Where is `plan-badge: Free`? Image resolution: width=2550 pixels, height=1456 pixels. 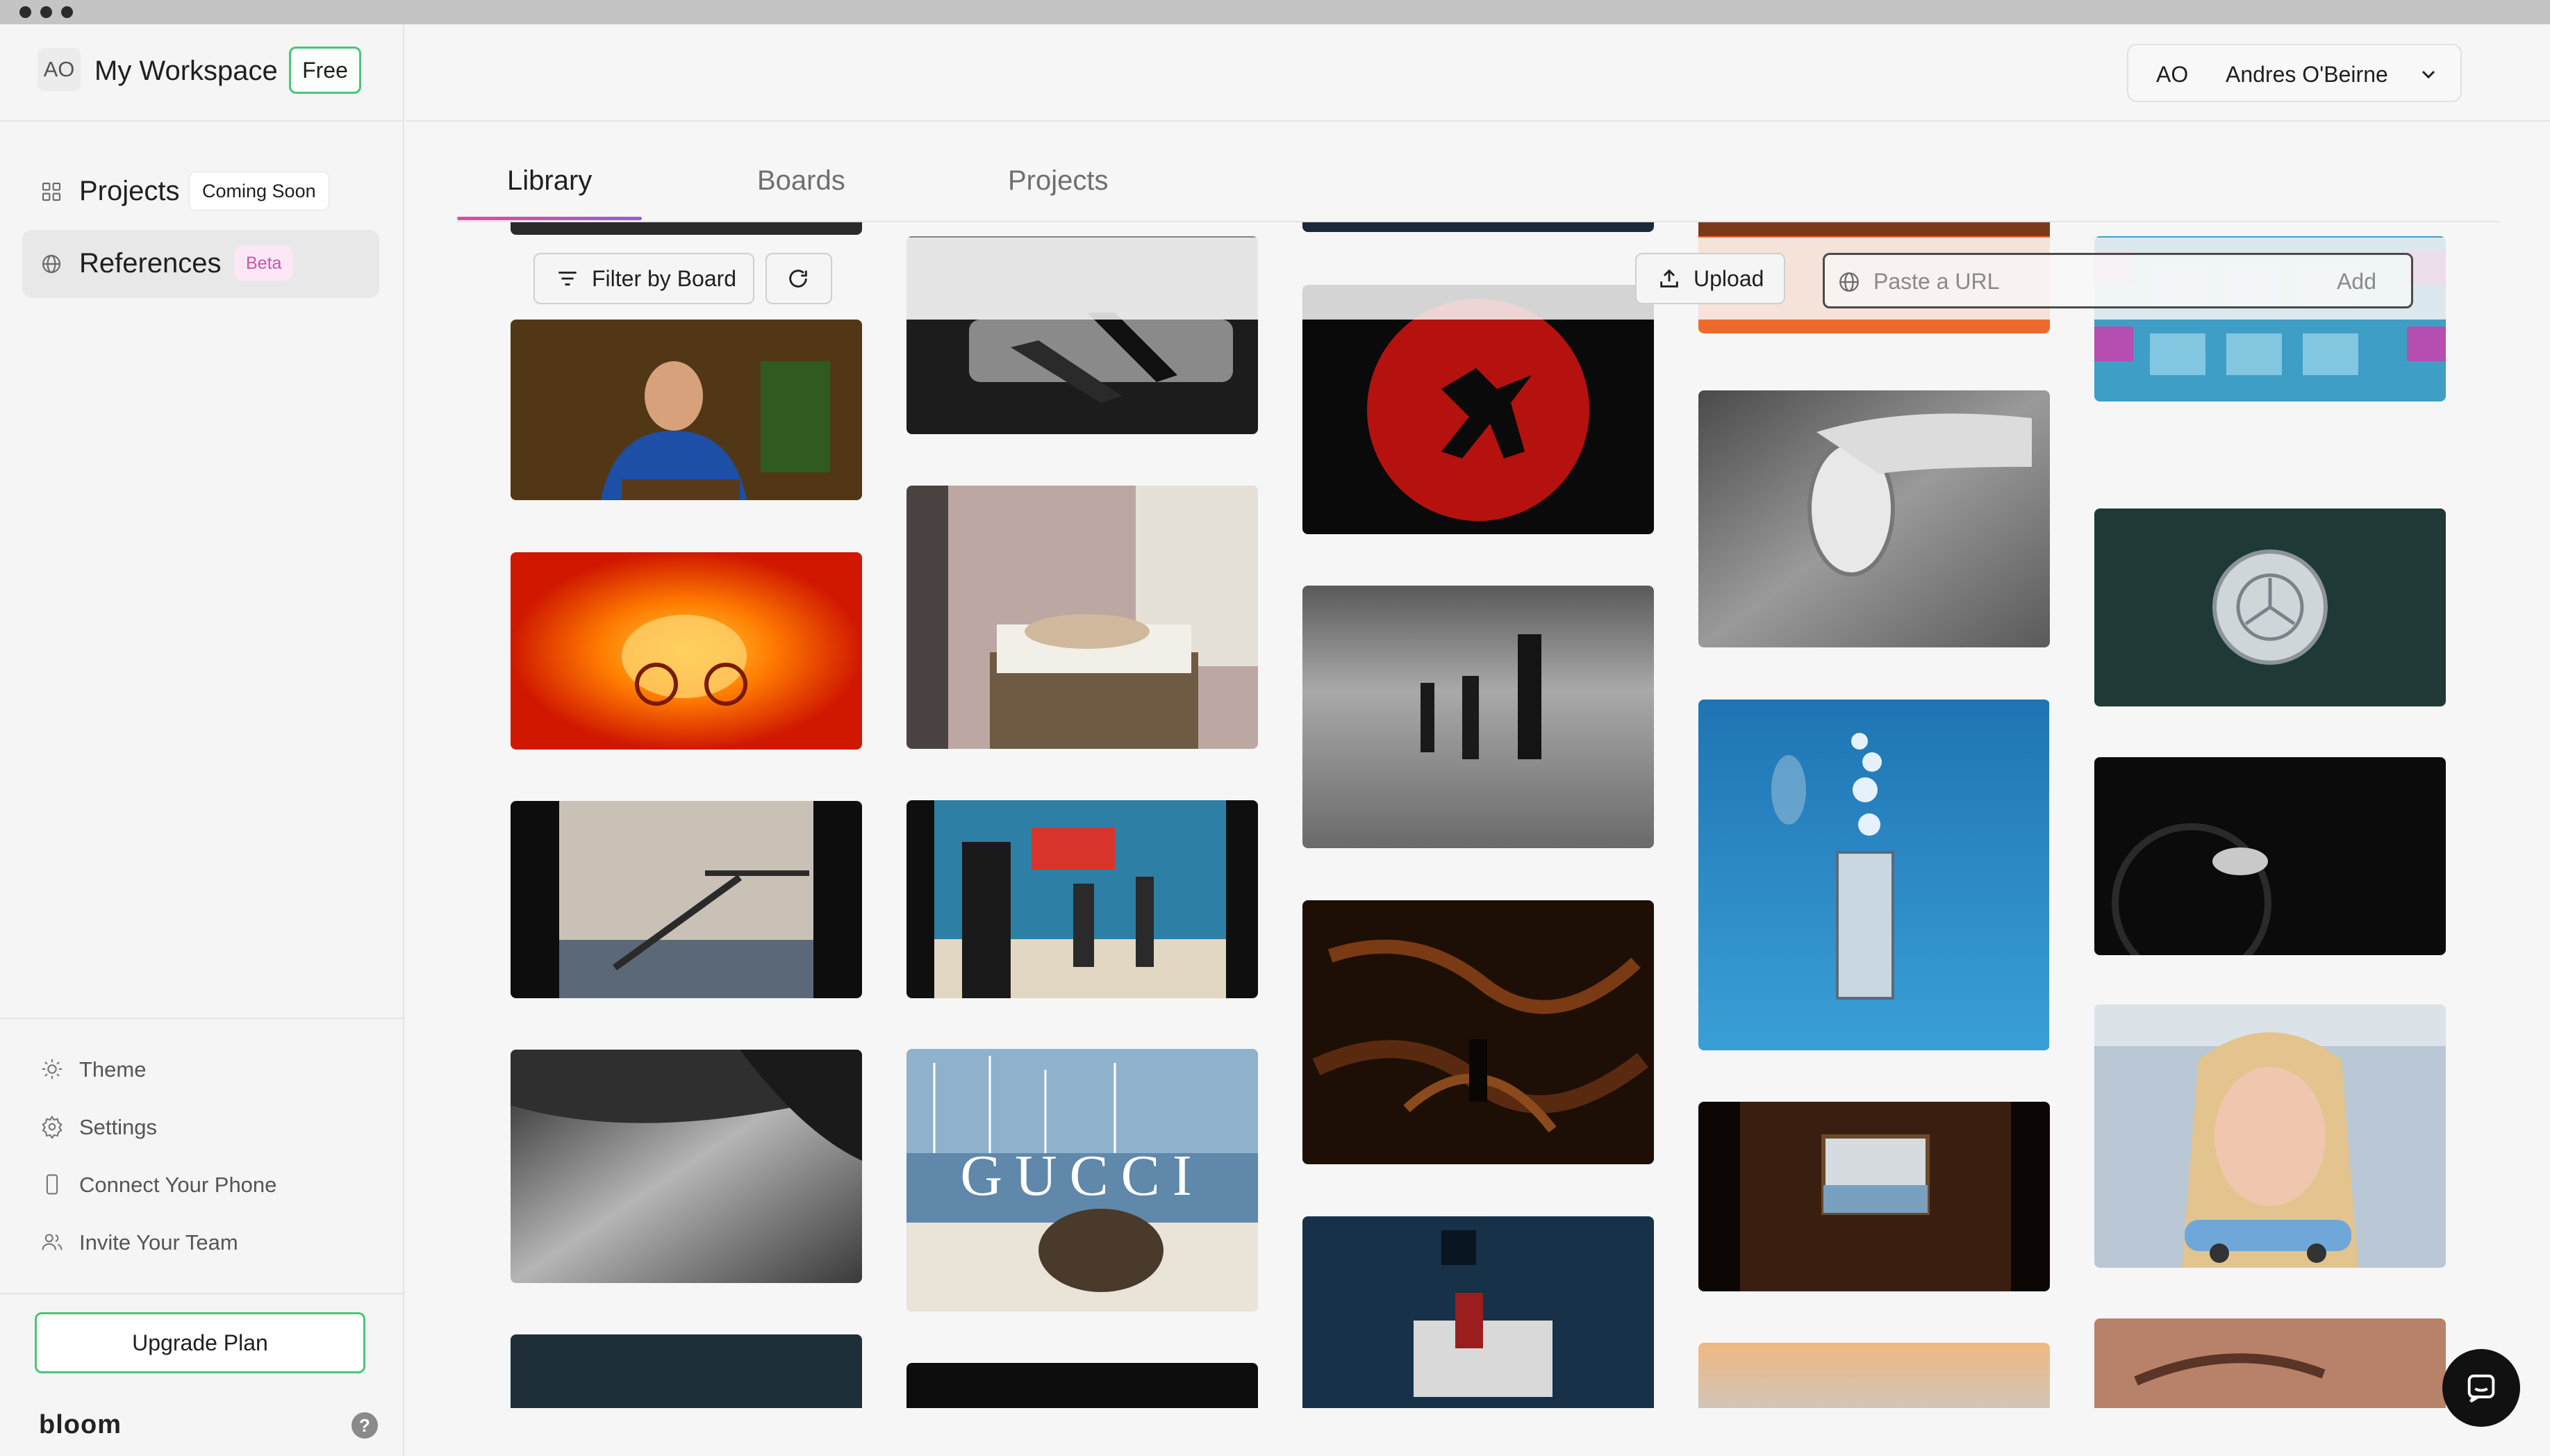
plan-badge: Free is located at coordinates (325, 71).